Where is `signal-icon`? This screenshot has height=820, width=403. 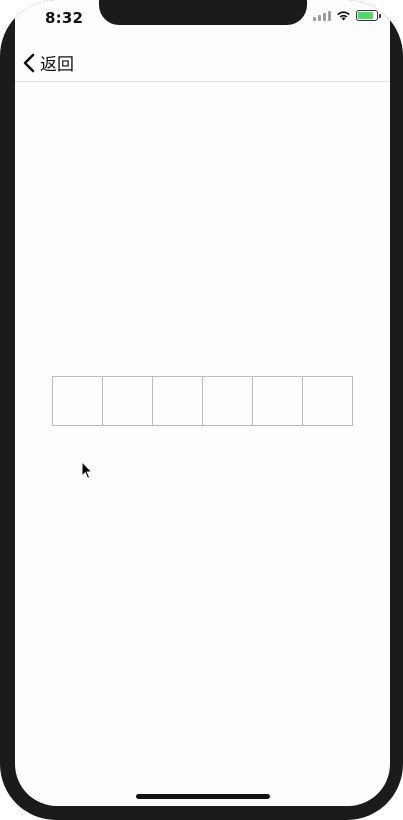
signal-icon is located at coordinates (322, 15).